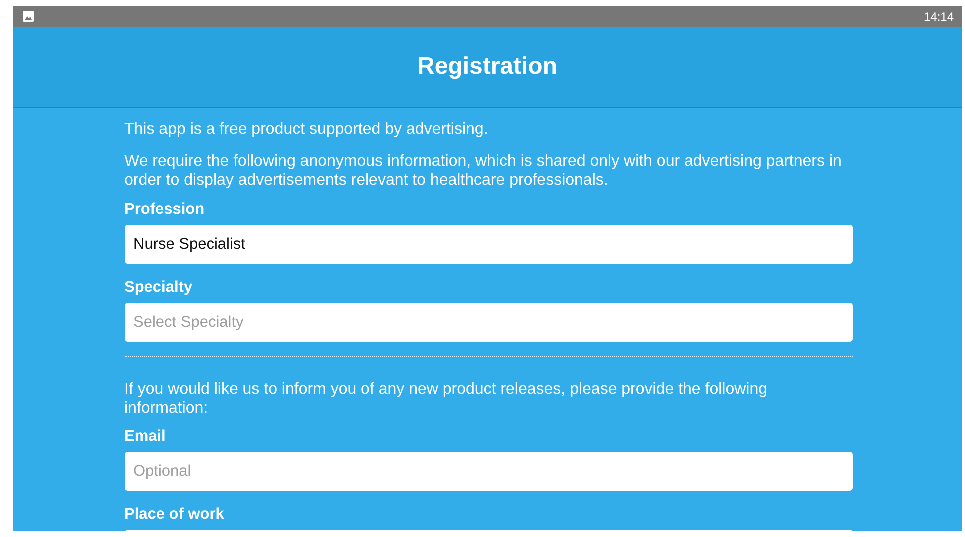 The height and width of the screenshot is (537, 965). I want to click on info-text: If you would like us to inform you of any new product releases, please provide the following information:, so click(446, 399).